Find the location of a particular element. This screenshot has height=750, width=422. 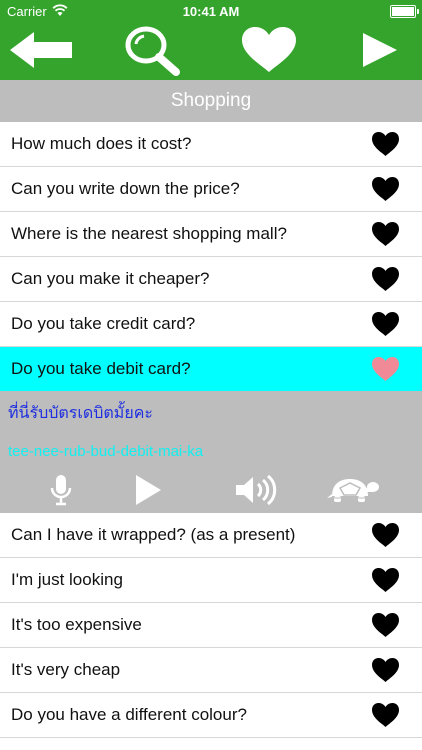

speaker-icon is located at coordinates (256, 490).